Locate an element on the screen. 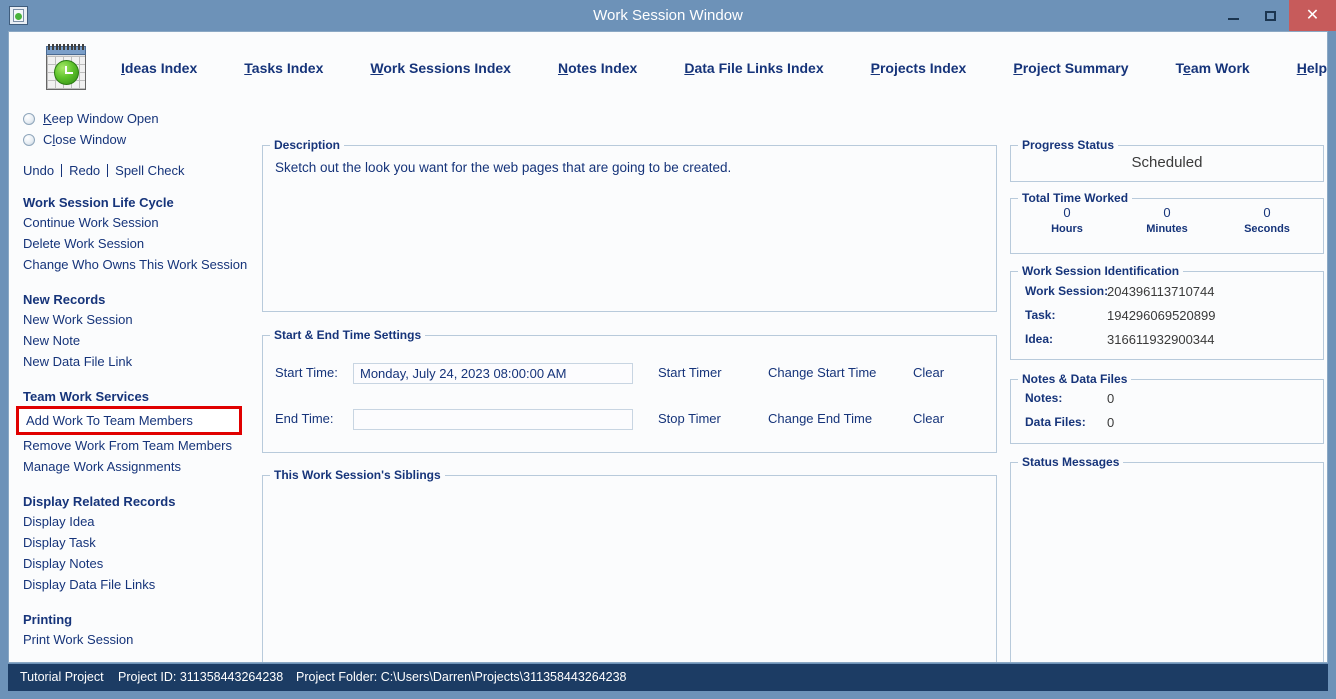 The height and width of the screenshot is (699, 1336). work-session-id-label: Work Session: is located at coordinates (1067, 291).